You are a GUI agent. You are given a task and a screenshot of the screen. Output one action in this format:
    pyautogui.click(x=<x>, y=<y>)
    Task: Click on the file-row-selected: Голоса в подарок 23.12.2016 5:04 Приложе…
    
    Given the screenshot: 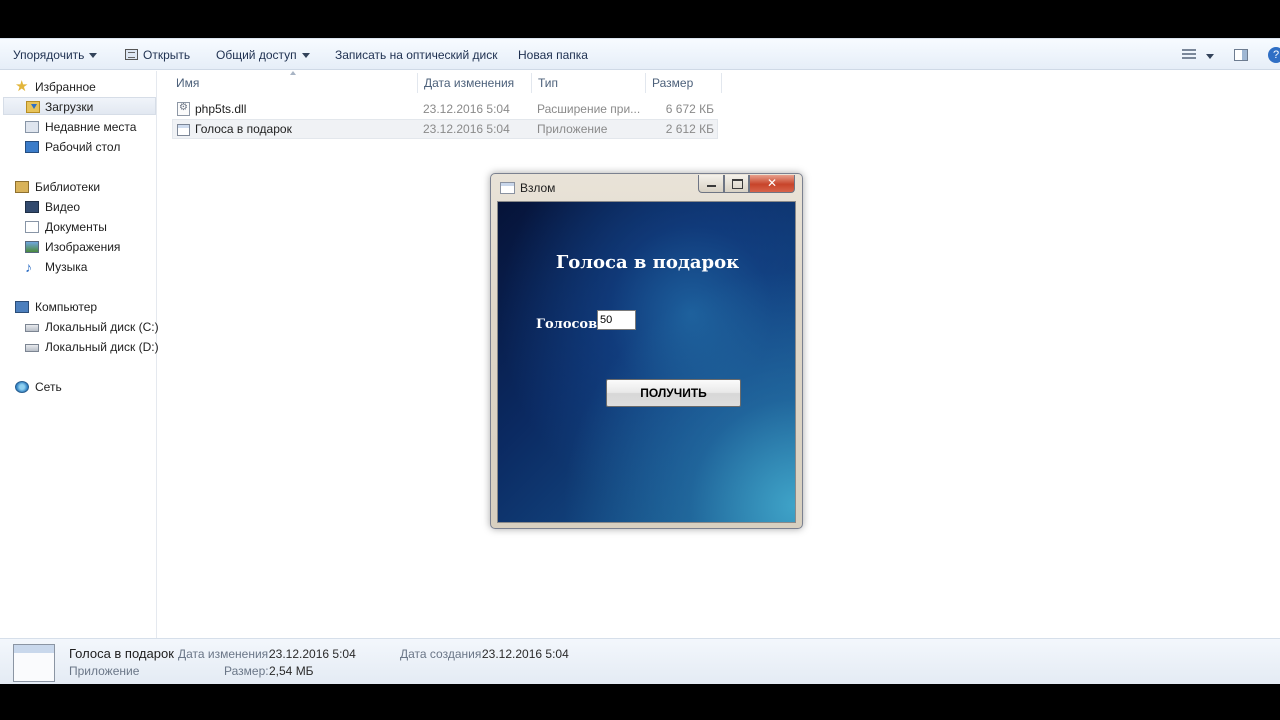 What is the action you would take?
    pyautogui.click(x=445, y=129)
    